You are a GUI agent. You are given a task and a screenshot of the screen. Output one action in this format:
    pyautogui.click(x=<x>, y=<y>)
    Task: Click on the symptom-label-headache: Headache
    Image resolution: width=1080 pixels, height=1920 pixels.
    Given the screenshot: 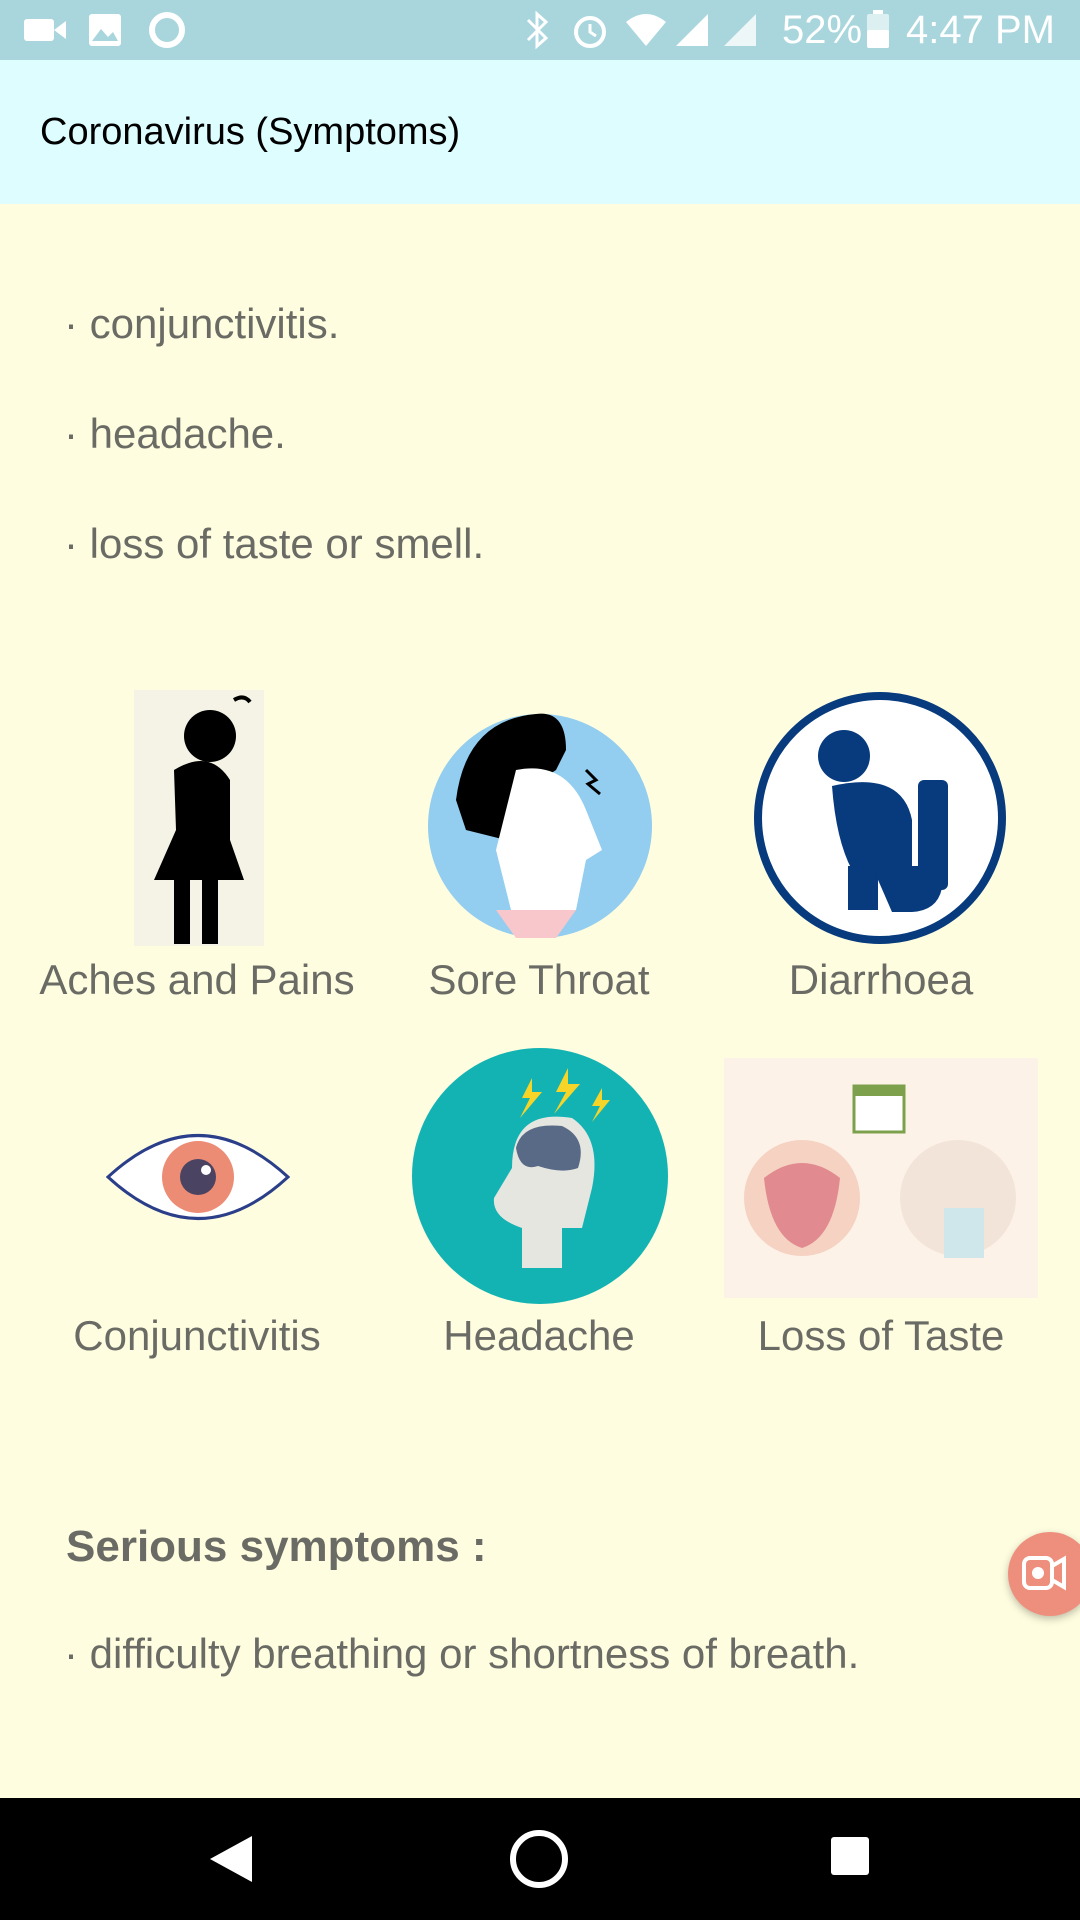 What is the action you would take?
    pyautogui.click(x=539, y=1335)
    